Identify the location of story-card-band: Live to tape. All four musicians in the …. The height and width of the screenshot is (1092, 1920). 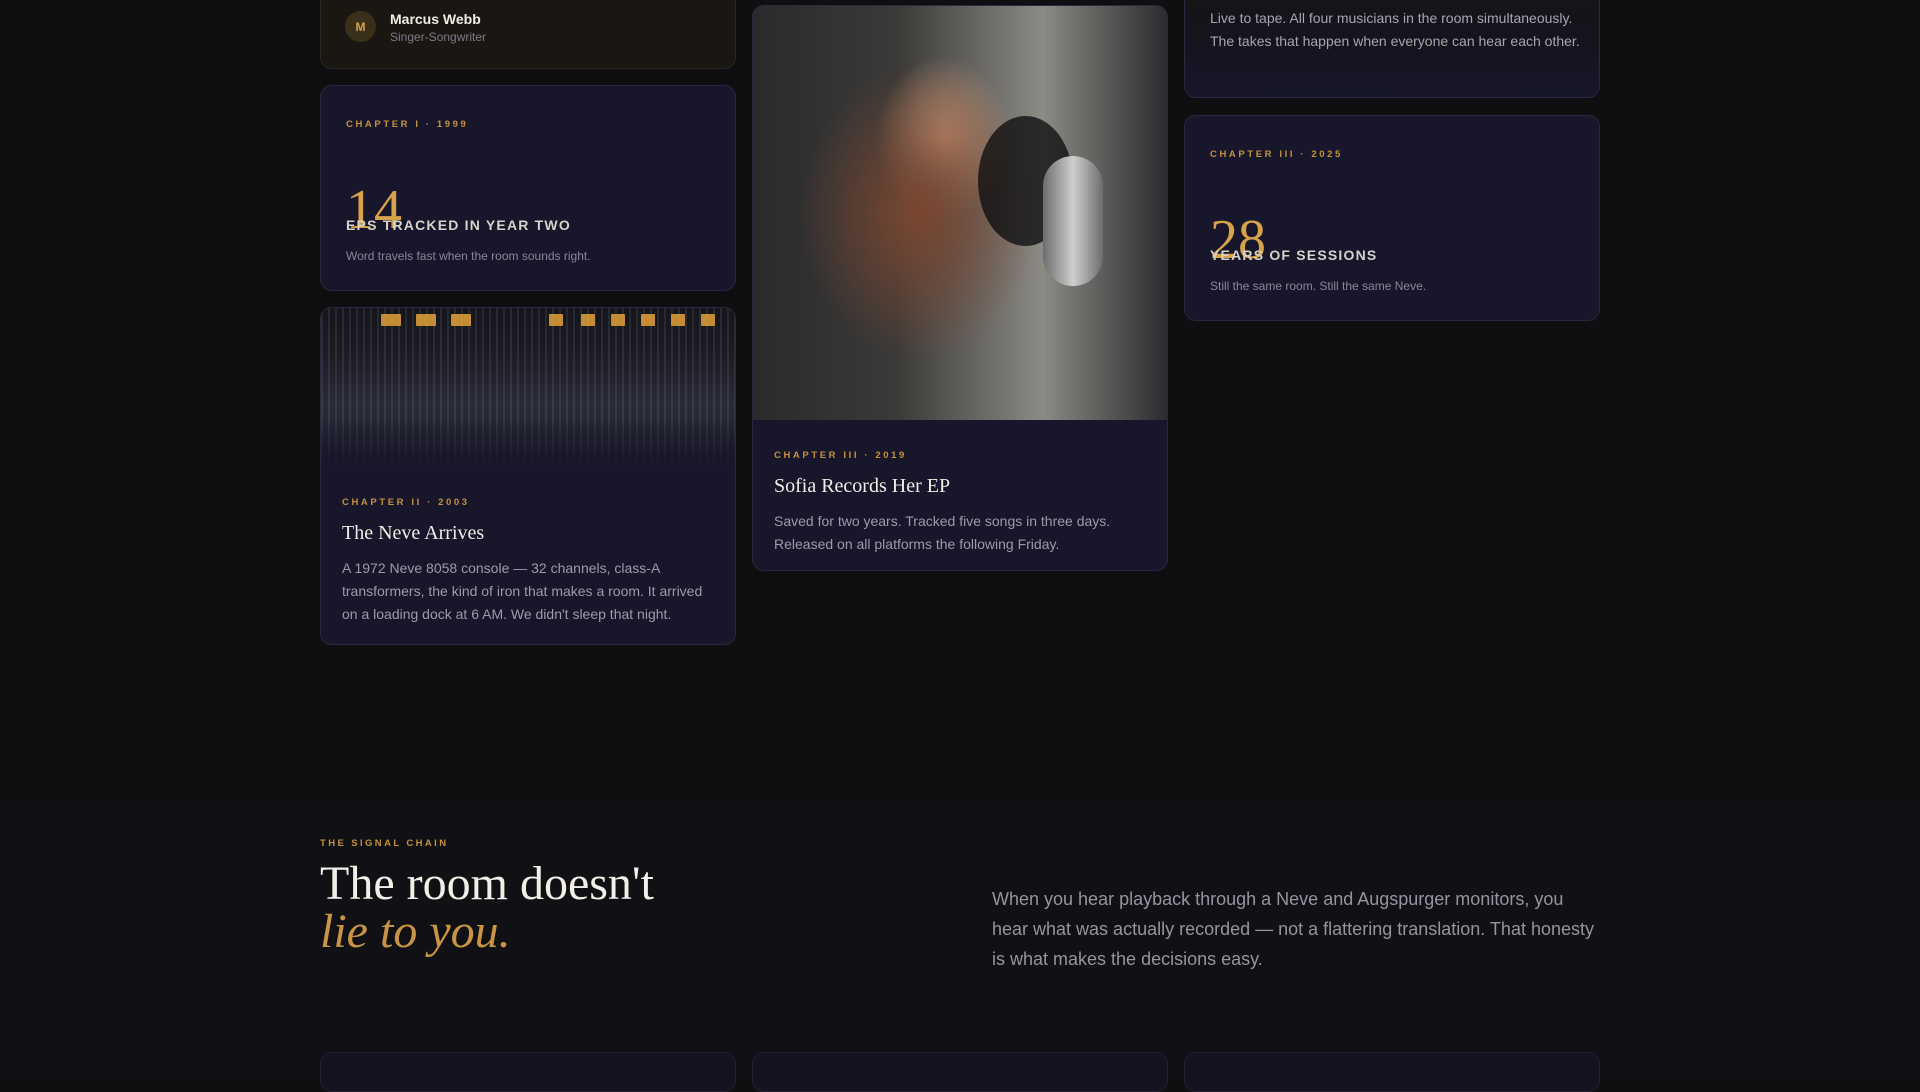
(1392, 49).